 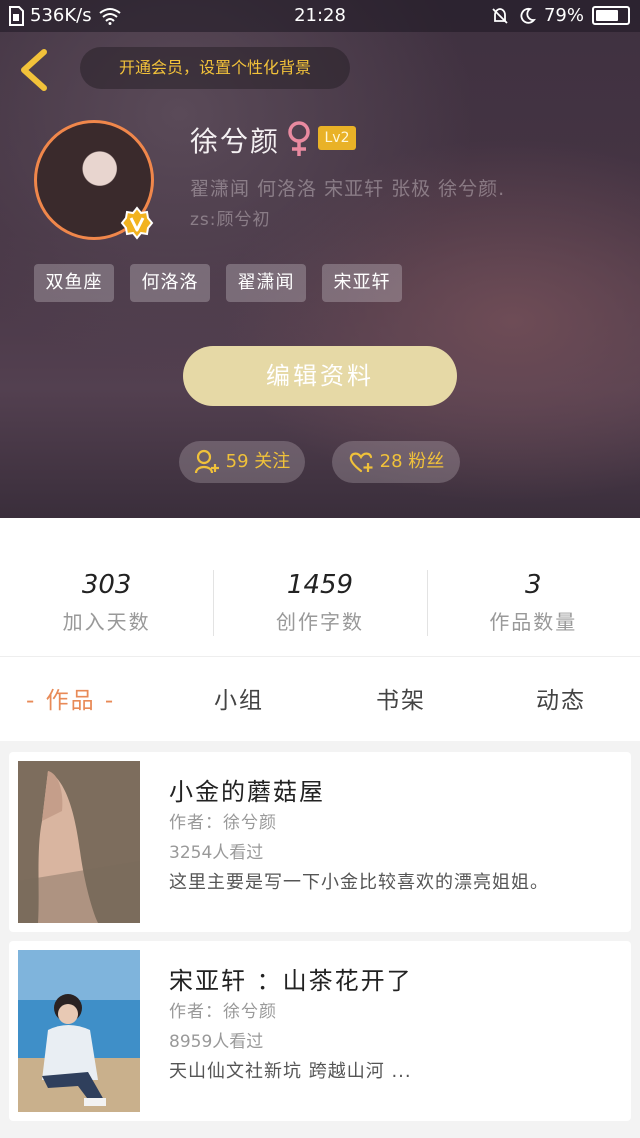 What do you see at coordinates (258, 461) in the screenshot?
I see `following-count: 59 关注` at bounding box center [258, 461].